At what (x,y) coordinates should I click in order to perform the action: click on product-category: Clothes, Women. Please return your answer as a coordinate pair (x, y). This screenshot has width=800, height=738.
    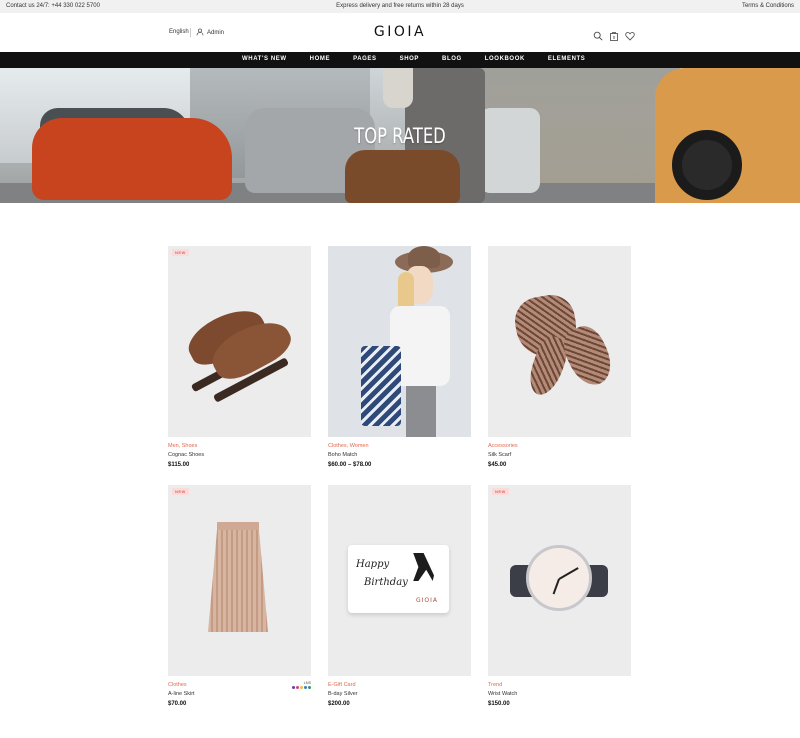
    Looking at the image, I should click on (348, 446).